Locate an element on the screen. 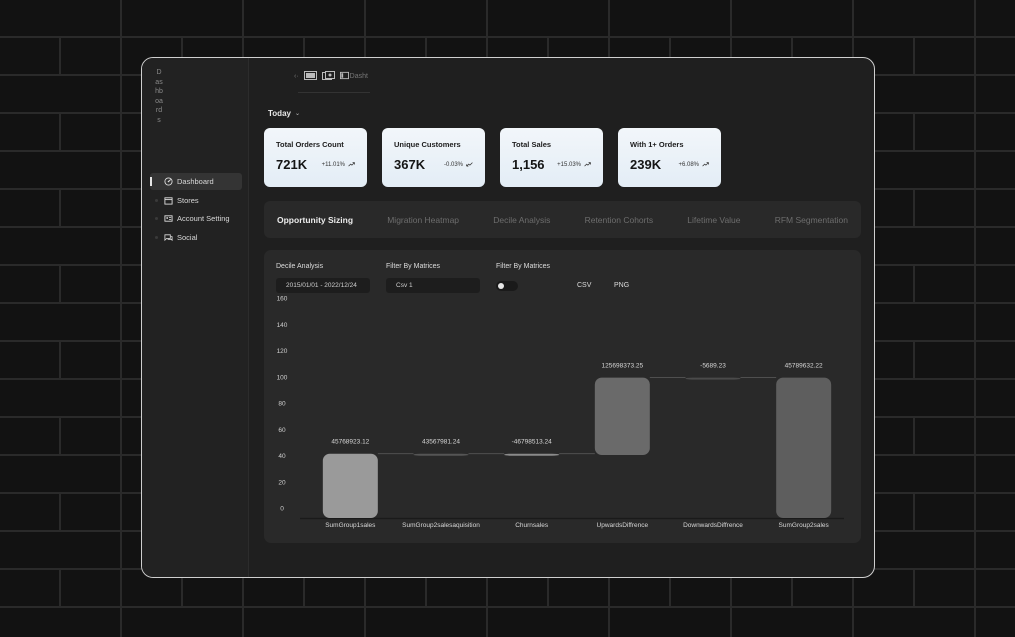  dashboard-icon is located at coordinates (168, 181).